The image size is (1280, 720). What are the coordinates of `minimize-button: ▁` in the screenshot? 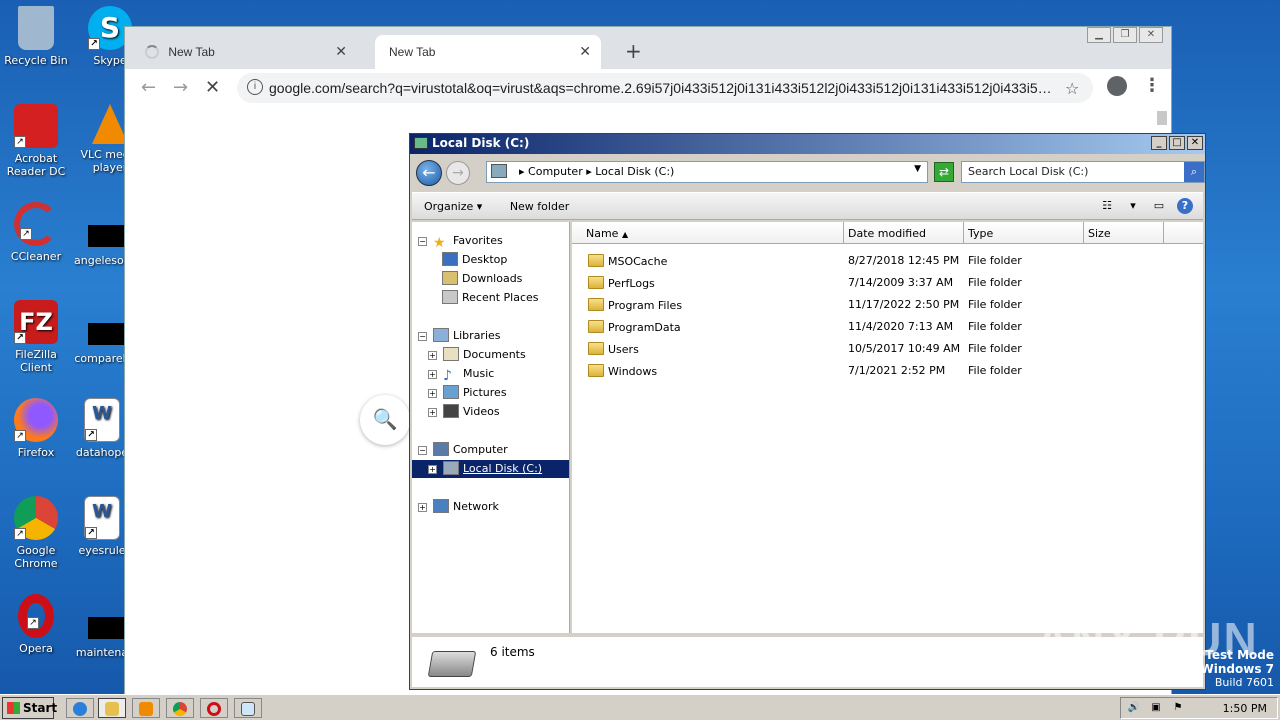 It's located at (1099, 35).